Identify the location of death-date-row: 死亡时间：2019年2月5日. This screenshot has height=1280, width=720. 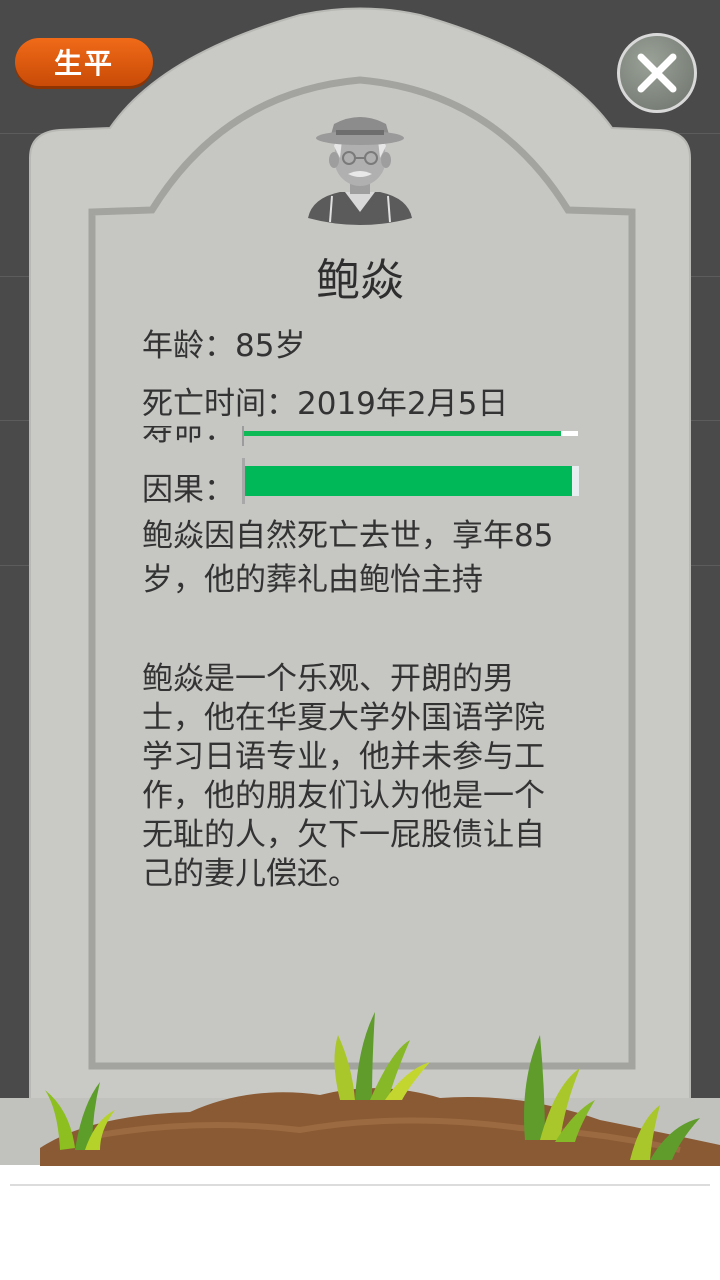
(325, 400).